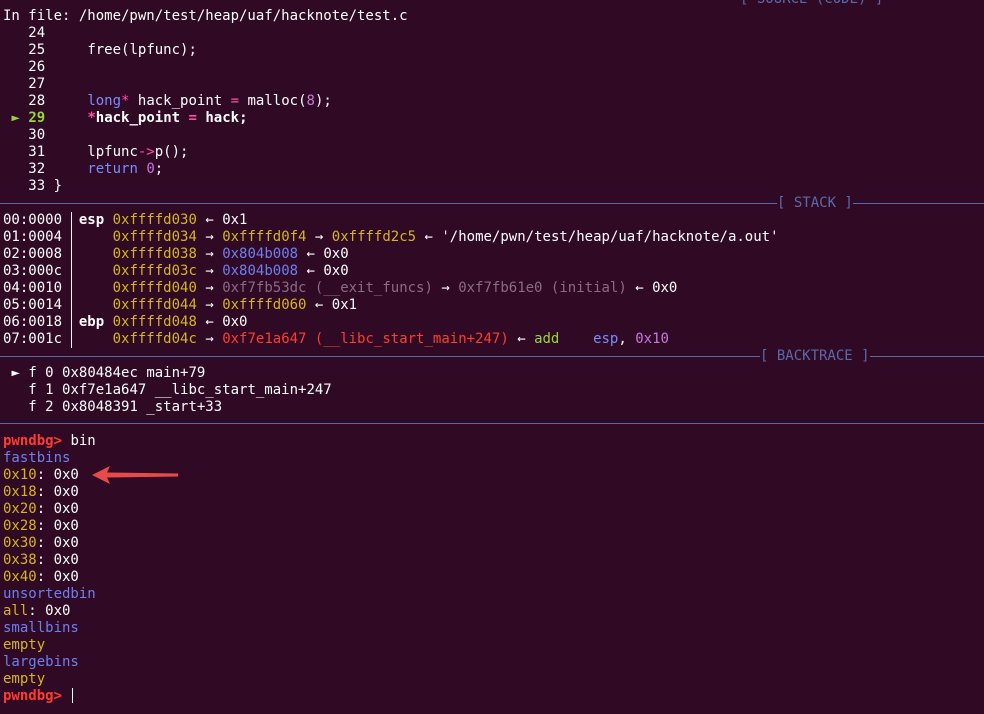 The width and height of the screenshot is (984, 714). Describe the element at coordinates (41, 628) in the screenshot. I see `smallbins-heading: smallbins` at that location.